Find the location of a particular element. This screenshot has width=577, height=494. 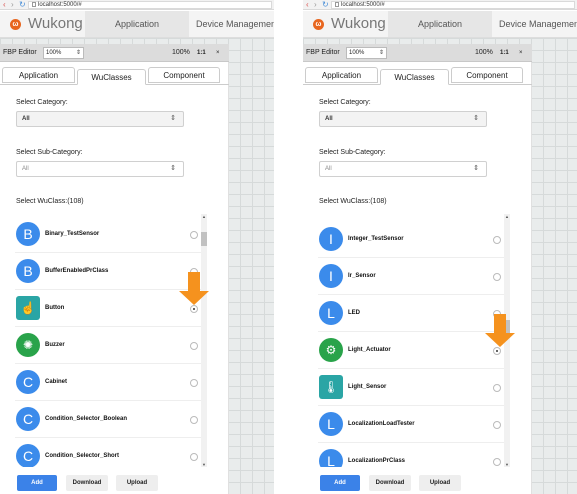

list-item: 🌡 Light_Sensor is located at coordinates (413, 387).